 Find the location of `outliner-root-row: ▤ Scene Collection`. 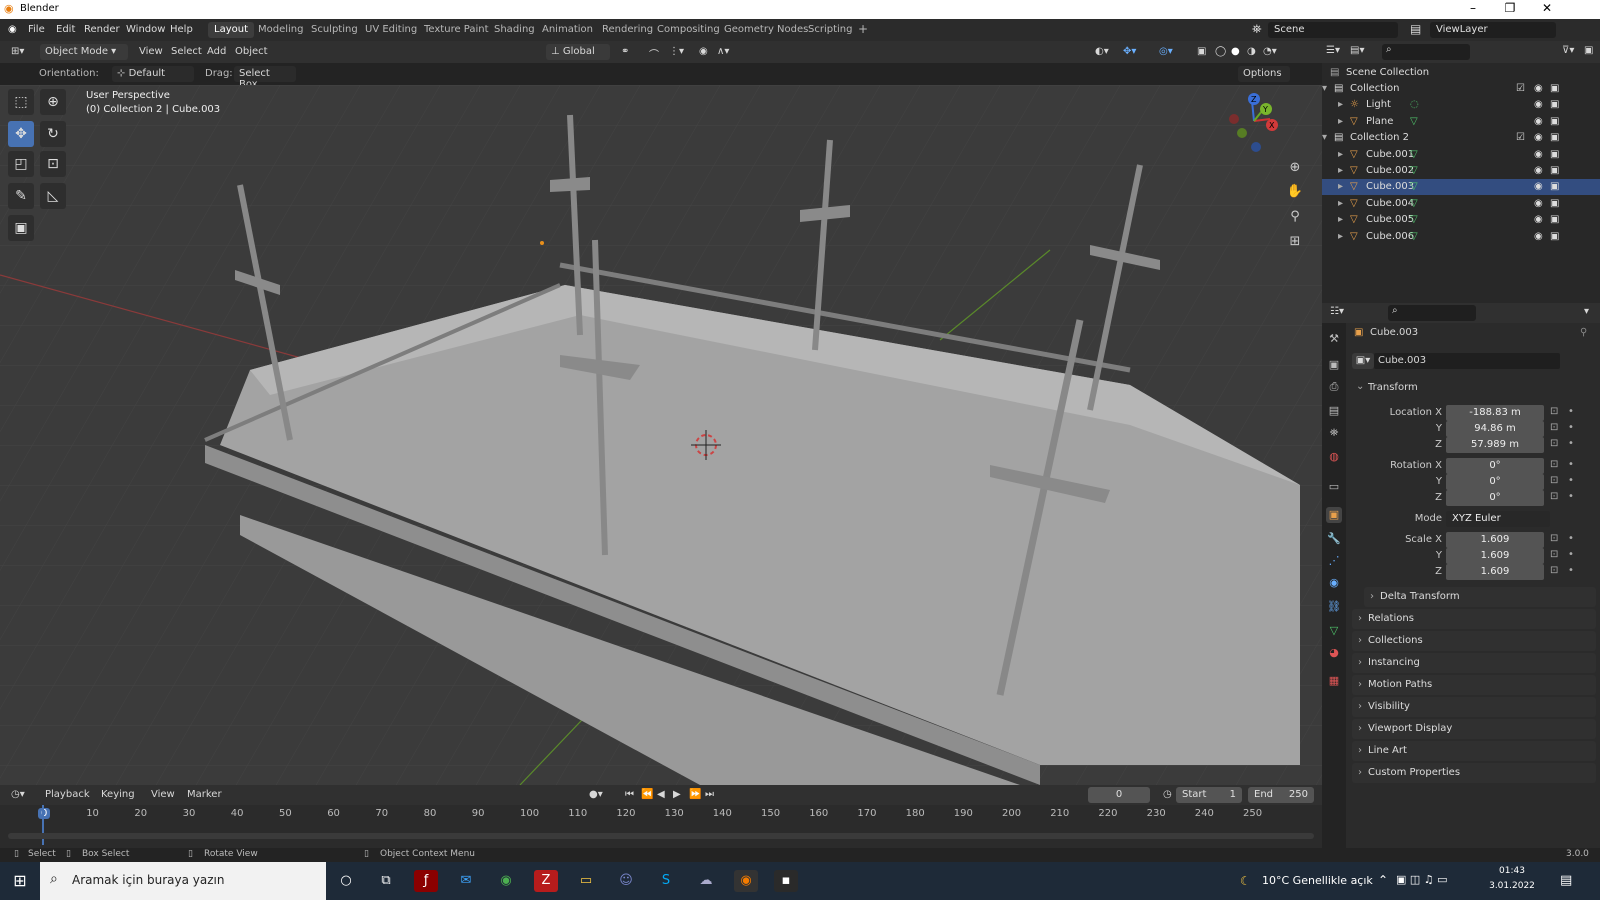

outliner-root-row: ▤ Scene Collection is located at coordinates (1461, 73).